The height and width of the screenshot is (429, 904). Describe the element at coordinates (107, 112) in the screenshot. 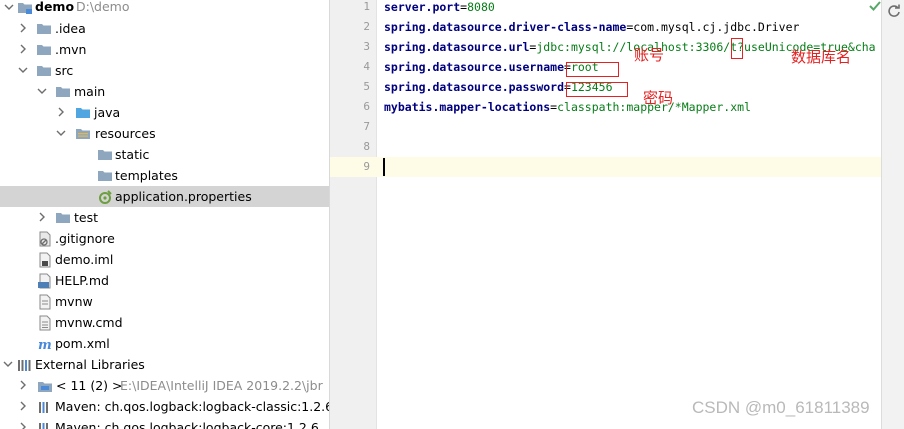

I see `tree-item-label: java` at that location.